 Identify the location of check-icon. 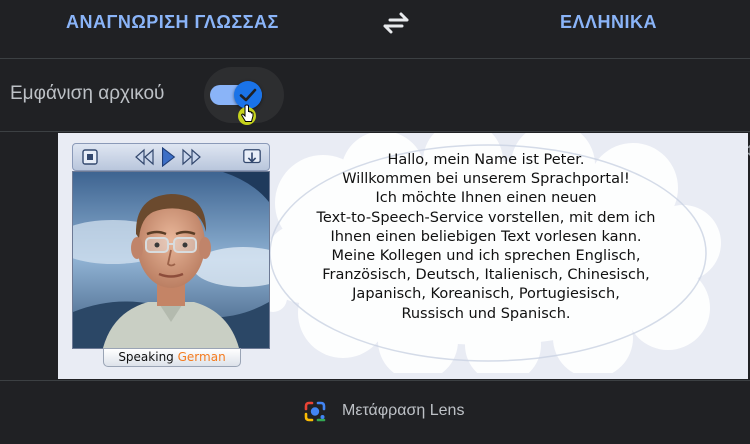
(248, 95).